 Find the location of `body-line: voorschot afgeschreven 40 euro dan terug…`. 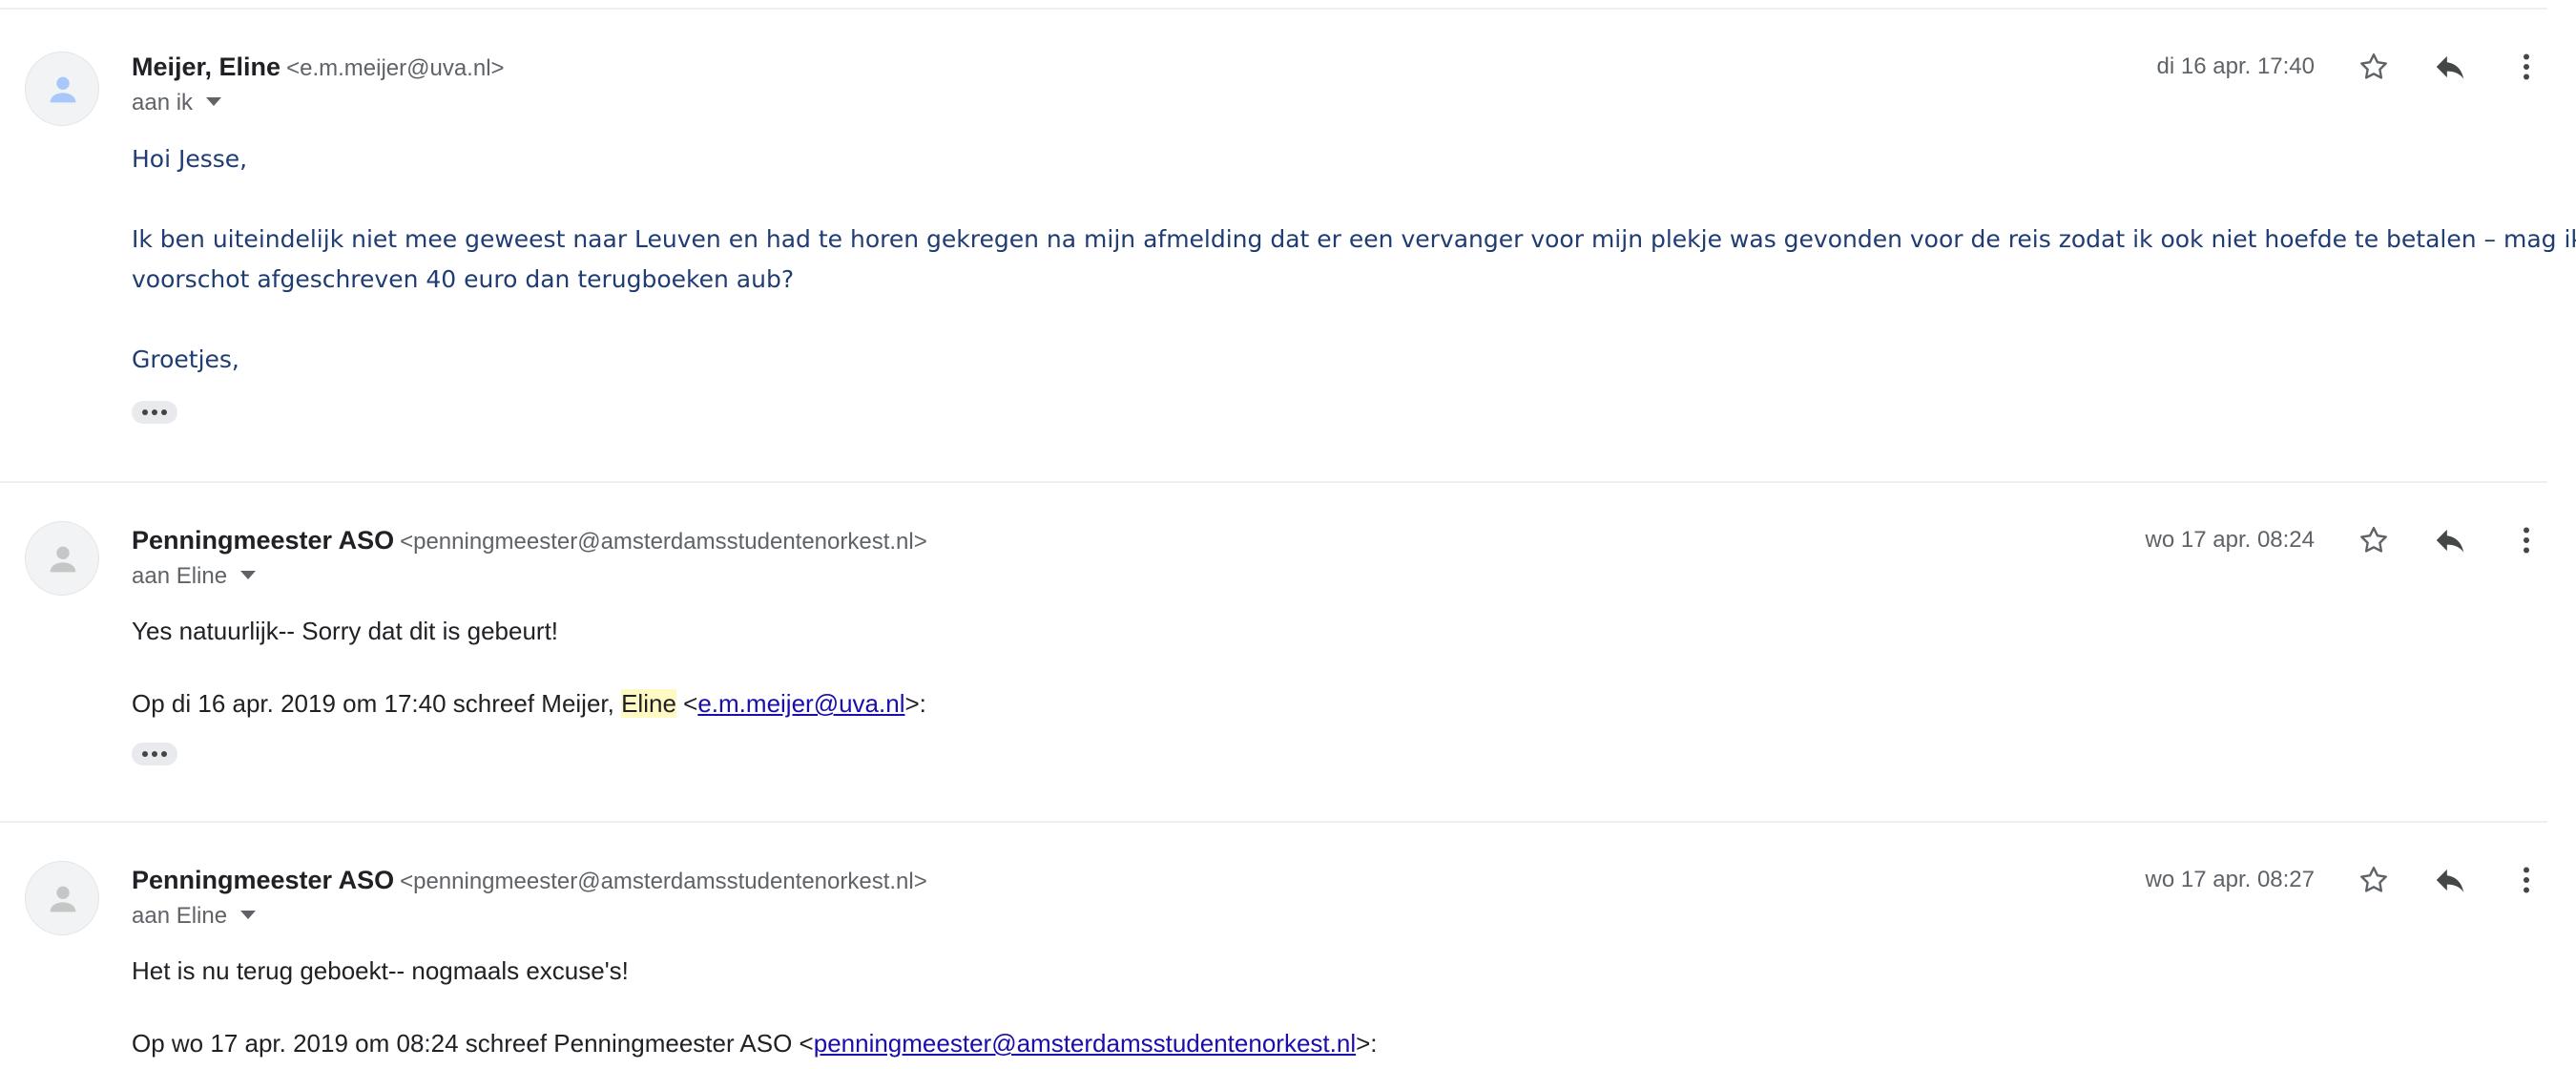

body-line: voorschot afgeschreven 40 euro dan terug… is located at coordinates (463, 279).